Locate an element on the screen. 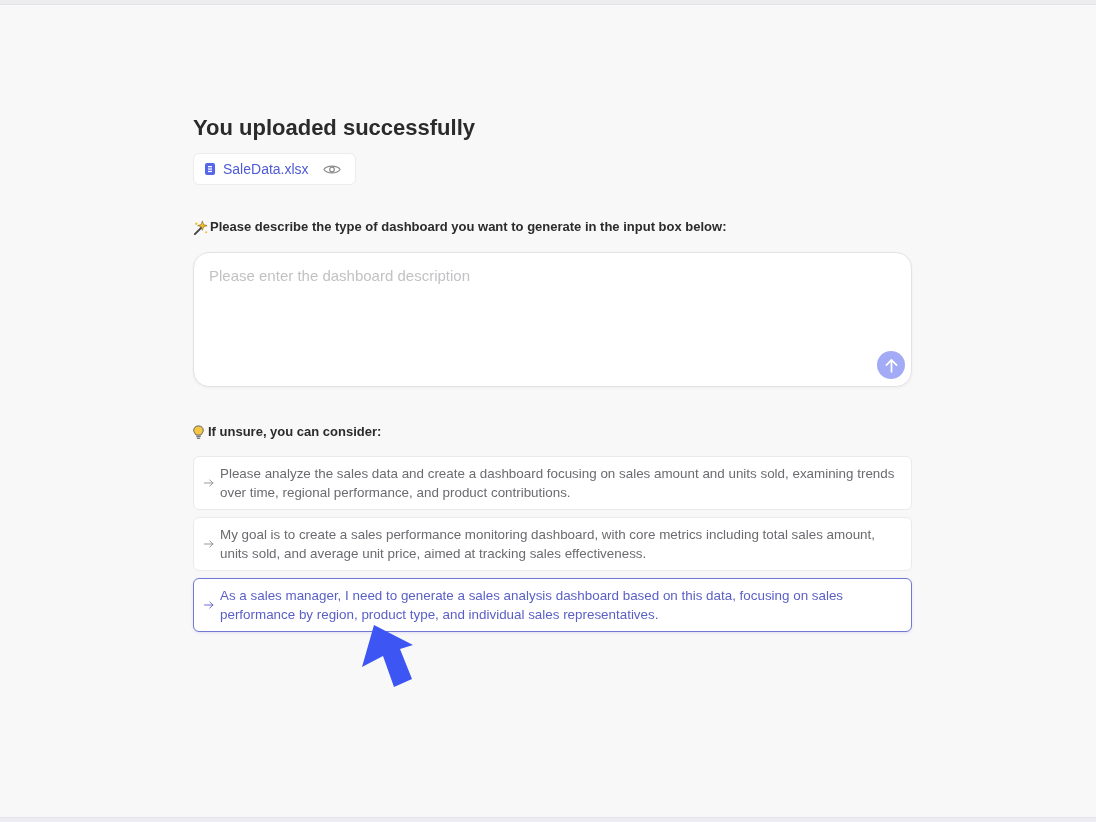  file-name: SaleData.xlsx is located at coordinates (266, 169).